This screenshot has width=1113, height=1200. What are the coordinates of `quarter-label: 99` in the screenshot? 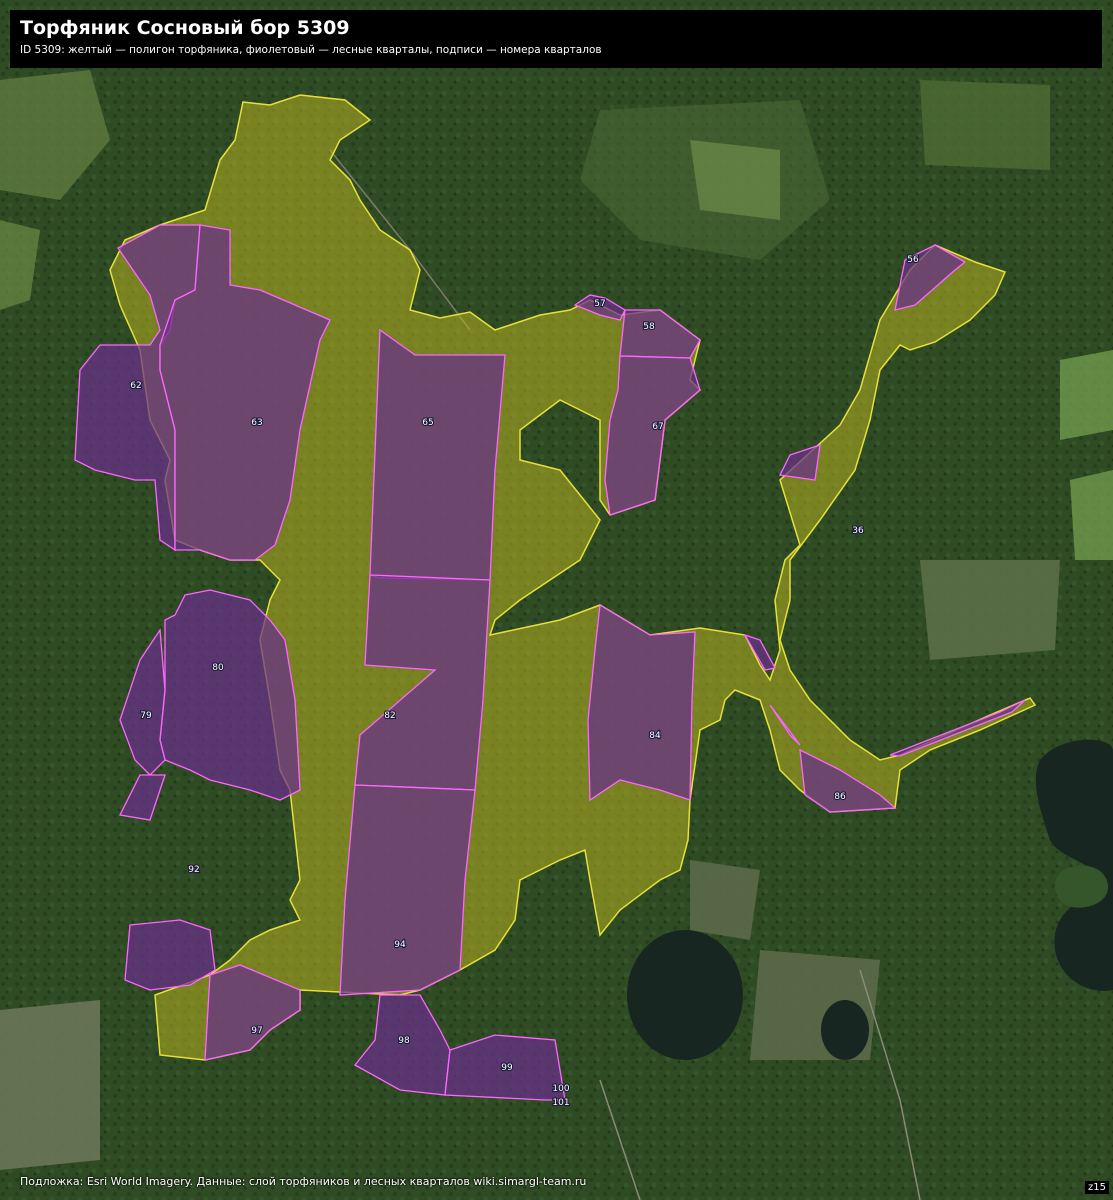 It's located at (507, 1068).